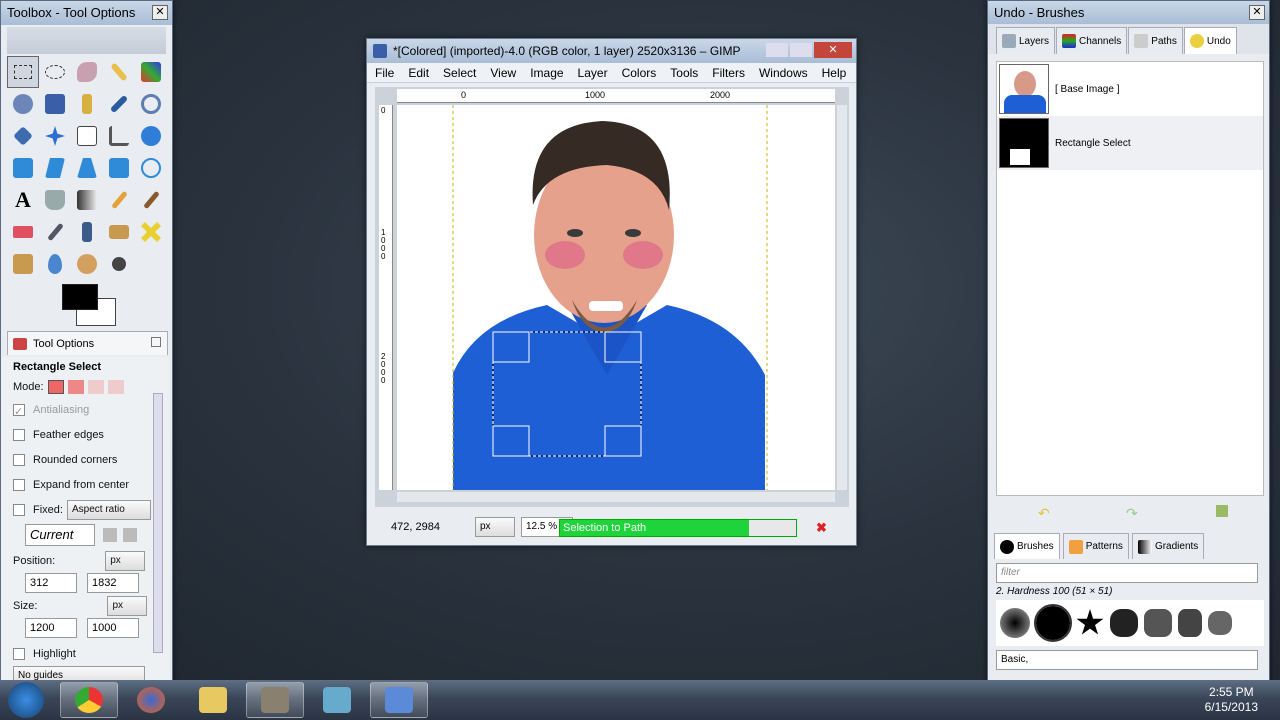 The image size is (1280, 720). I want to click on cage-transform-tool-icon, so click(151, 168).